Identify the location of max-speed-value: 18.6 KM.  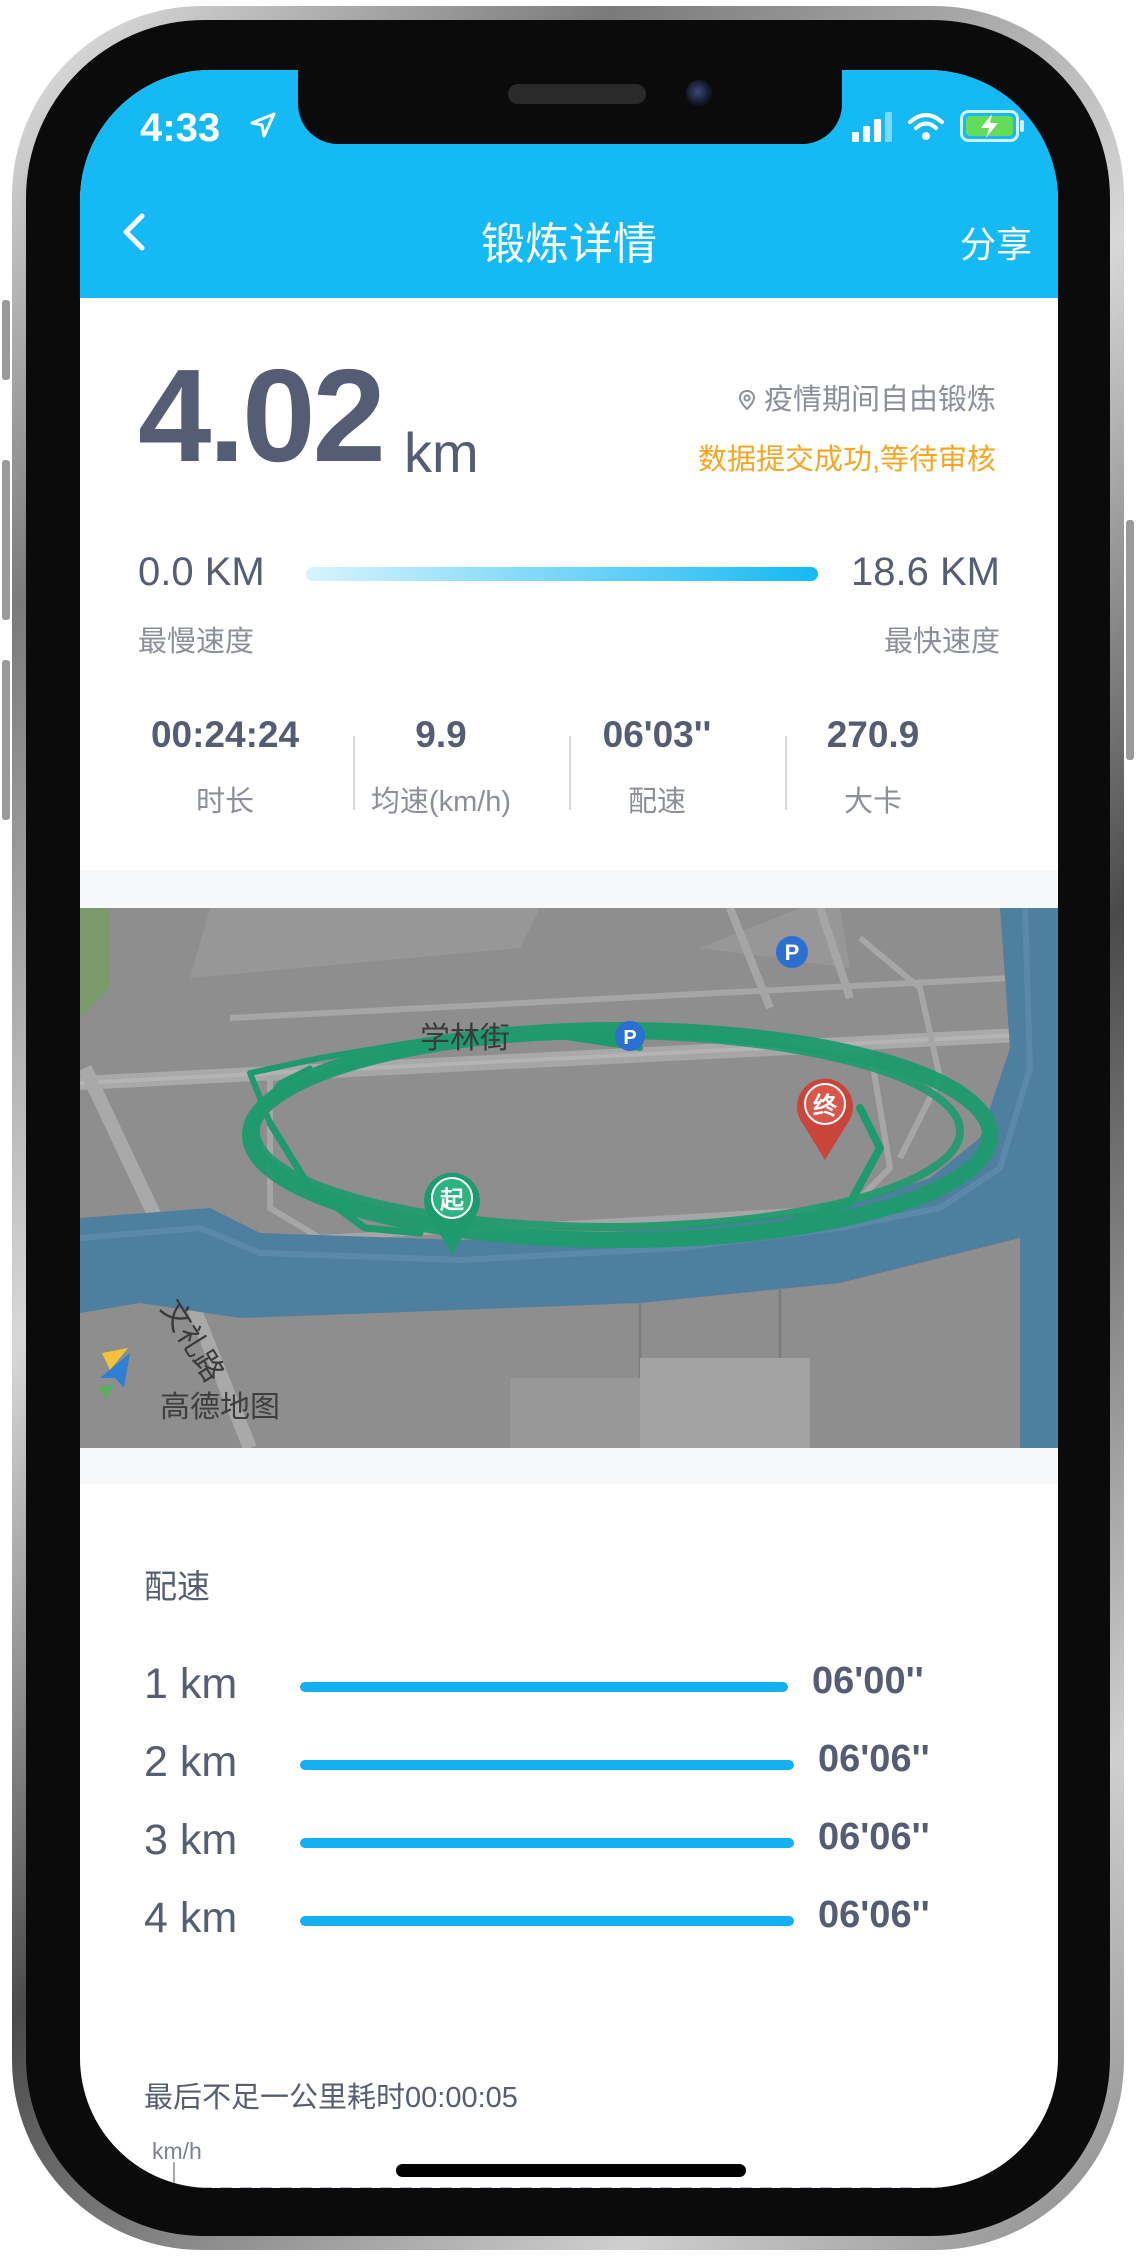
(925, 572).